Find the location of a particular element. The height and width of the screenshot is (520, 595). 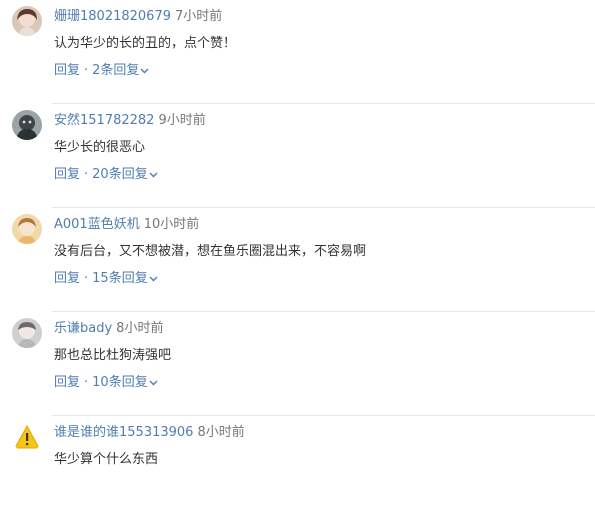

comment-actions: 回复 · 10条回复 is located at coordinates (106, 383).